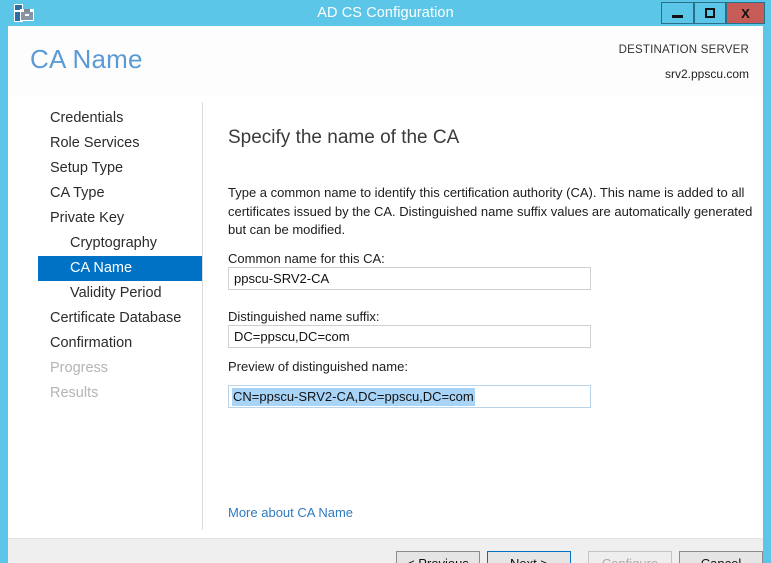 The image size is (771, 563). What do you see at coordinates (409, 336) in the screenshot?
I see `dn-suffix-input` at bounding box center [409, 336].